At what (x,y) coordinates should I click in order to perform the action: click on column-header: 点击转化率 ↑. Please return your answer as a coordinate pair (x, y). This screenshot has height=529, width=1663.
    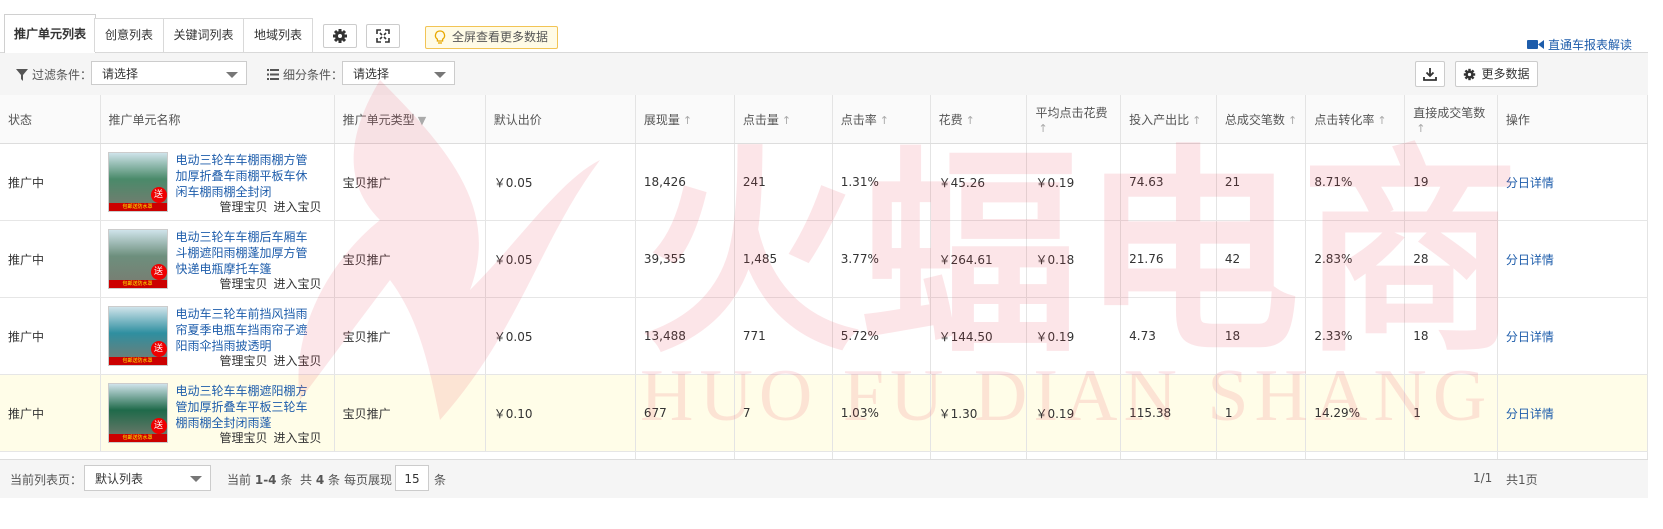
    Looking at the image, I should click on (1355, 119).